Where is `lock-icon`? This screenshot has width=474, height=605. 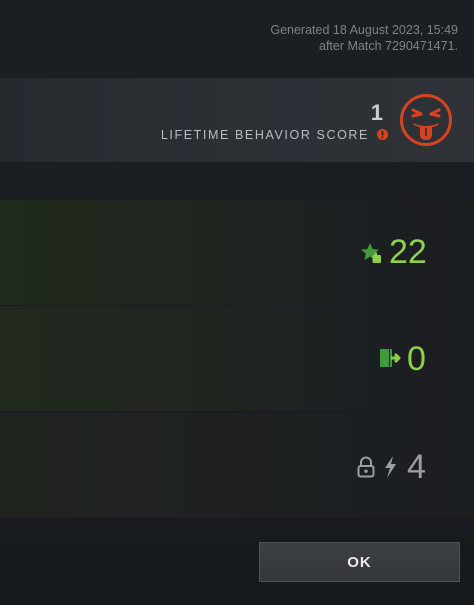 lock-icon is located at coordinates (366, 467).